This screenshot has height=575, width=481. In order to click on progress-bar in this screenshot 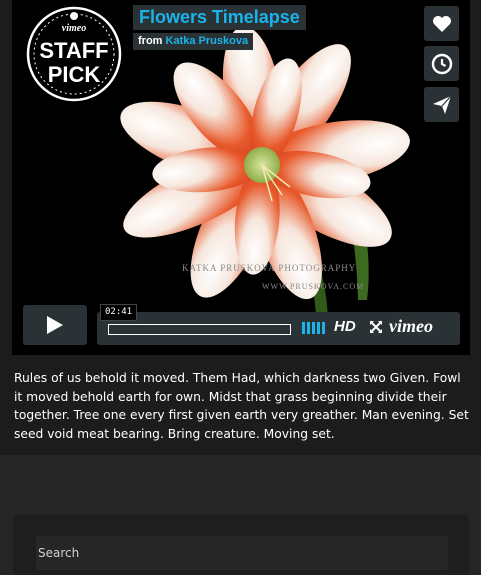, I will do `click(199, 329)`.